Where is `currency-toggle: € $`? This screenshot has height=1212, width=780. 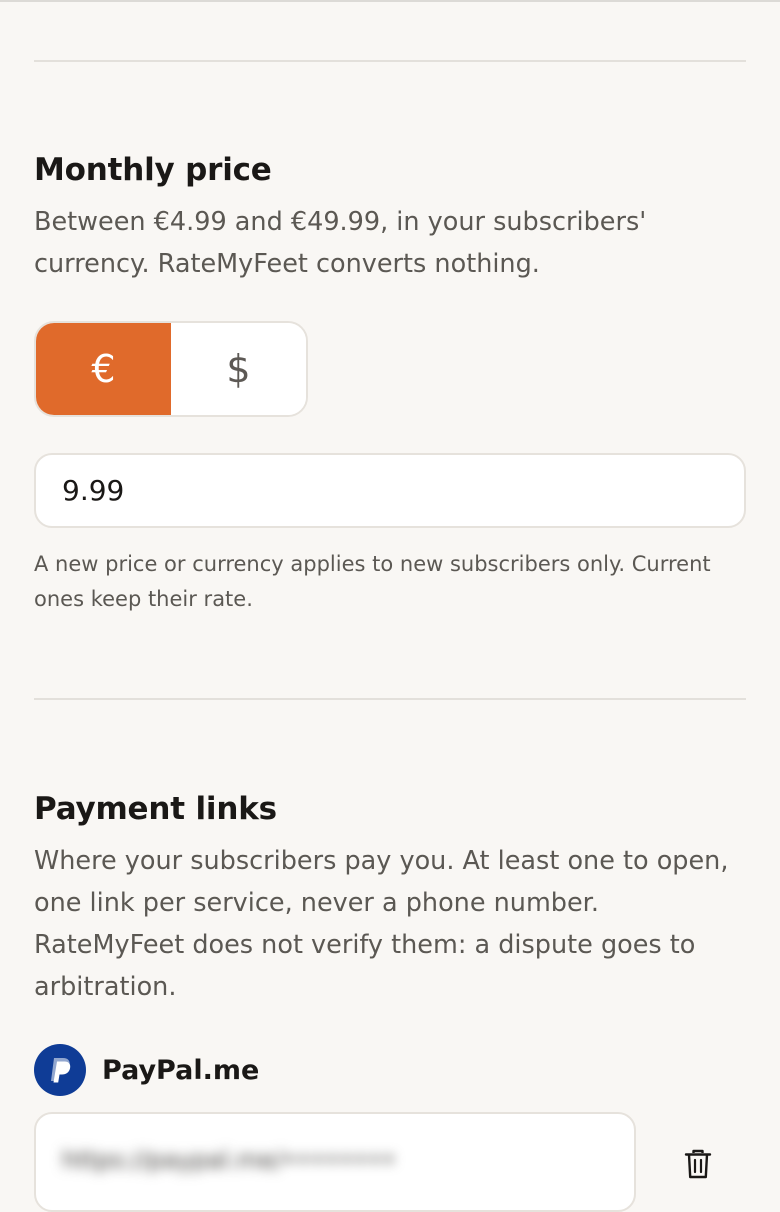 currency-toggle: € $ is located at coordinates (171, 369).